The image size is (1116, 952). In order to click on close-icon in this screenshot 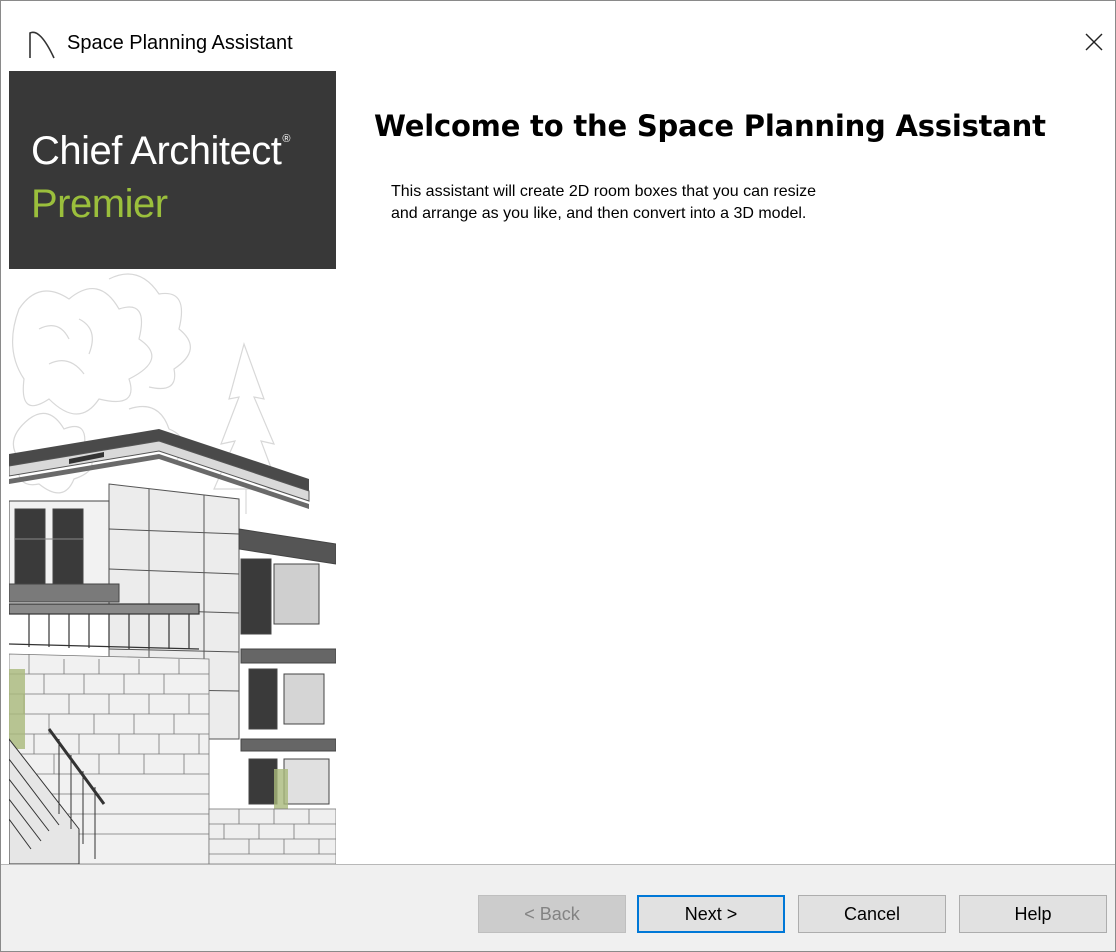, I will do `click(1094, 42)`.